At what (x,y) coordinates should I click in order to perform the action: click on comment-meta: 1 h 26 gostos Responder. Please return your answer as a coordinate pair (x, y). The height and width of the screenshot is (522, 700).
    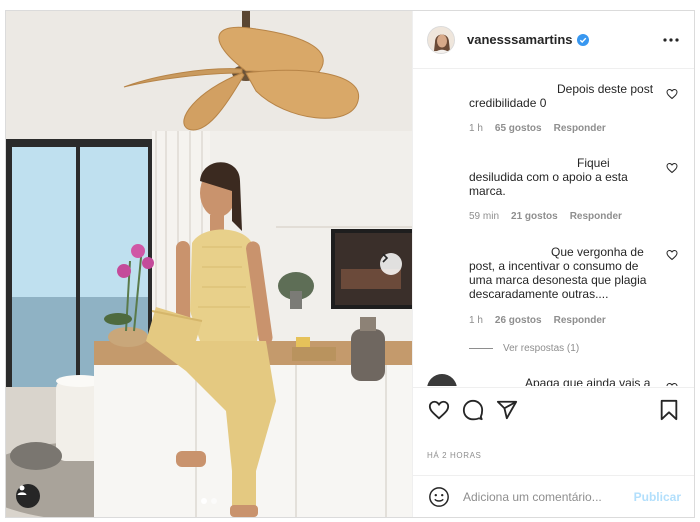
    Looking at the image, I should click on (537, 320).